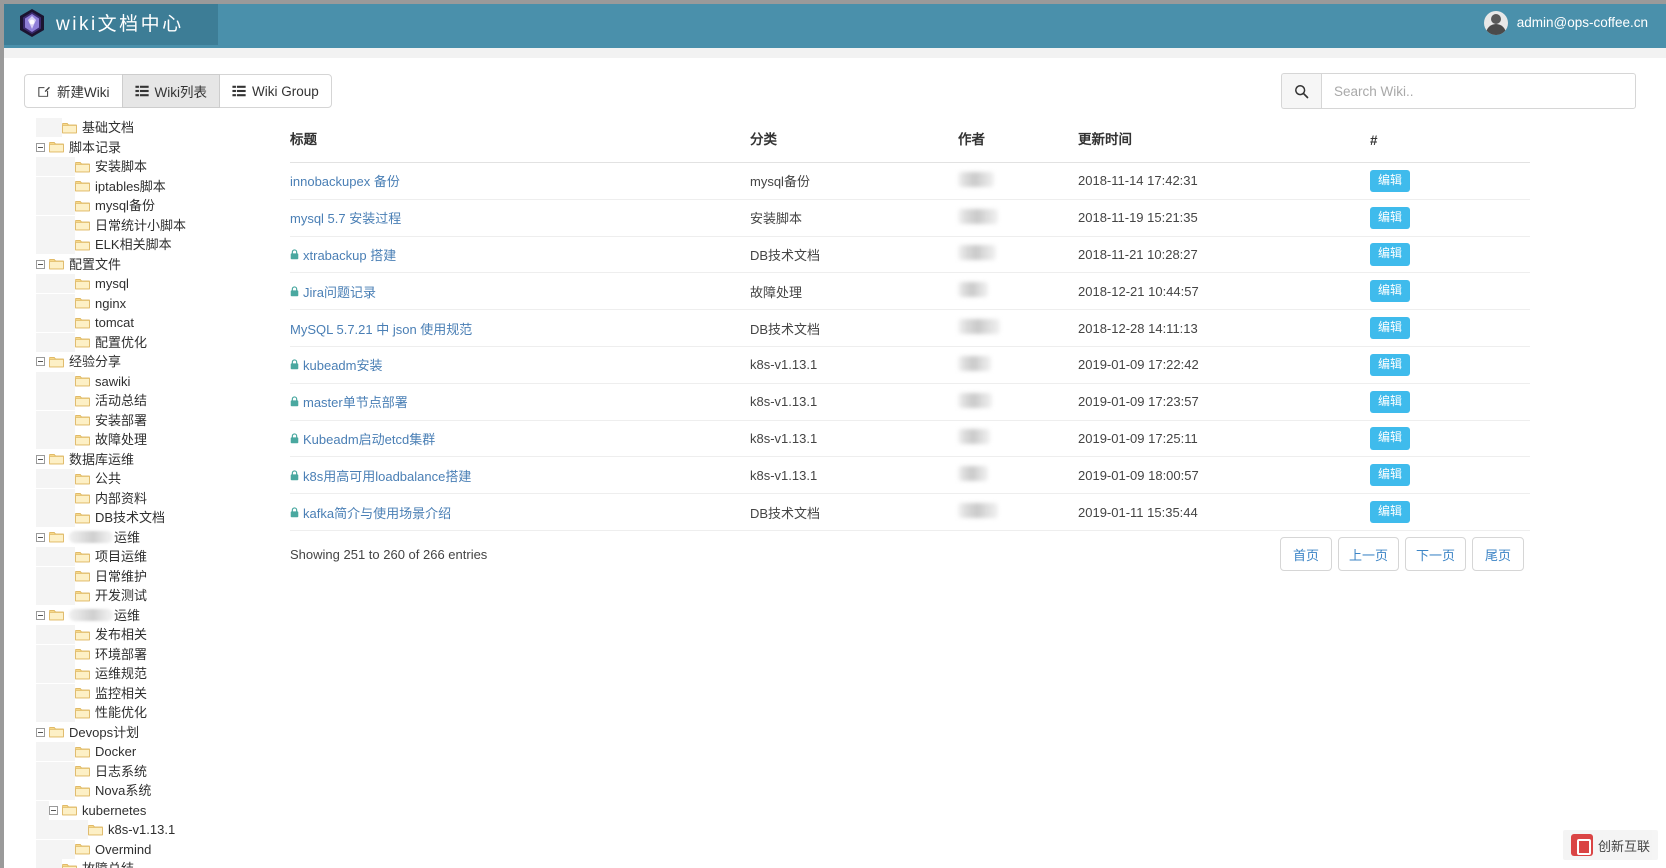  I want to click on tree-node: DB技术文档, so click(157, 518).